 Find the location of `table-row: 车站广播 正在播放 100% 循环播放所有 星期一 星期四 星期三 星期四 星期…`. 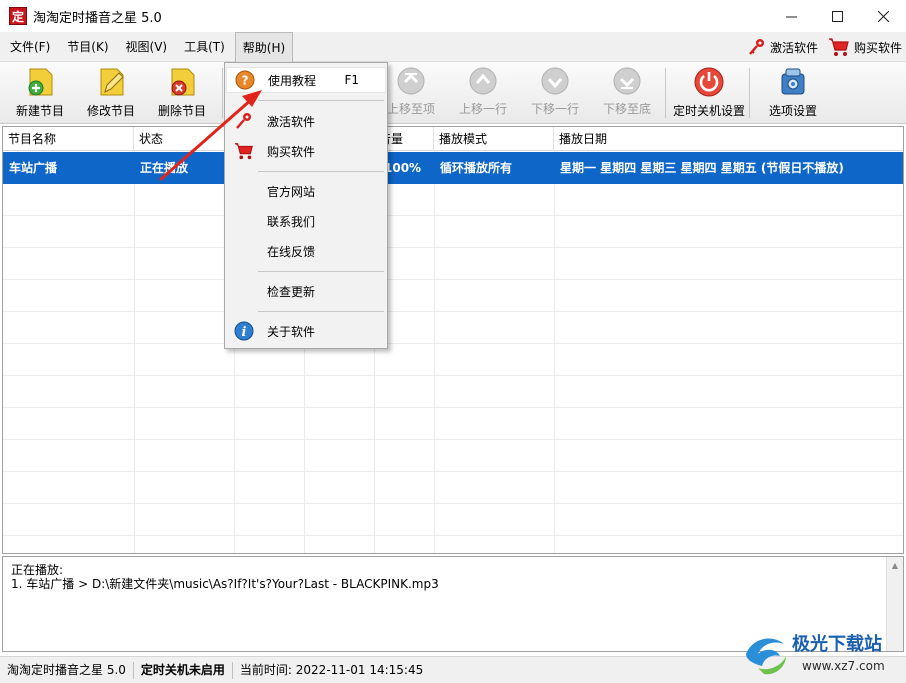

table-row: 车站广播 正在播放 100% 循环播放所有 星期一 星期四 星期三 星期四 星期… is located at coordinates (453, 168).